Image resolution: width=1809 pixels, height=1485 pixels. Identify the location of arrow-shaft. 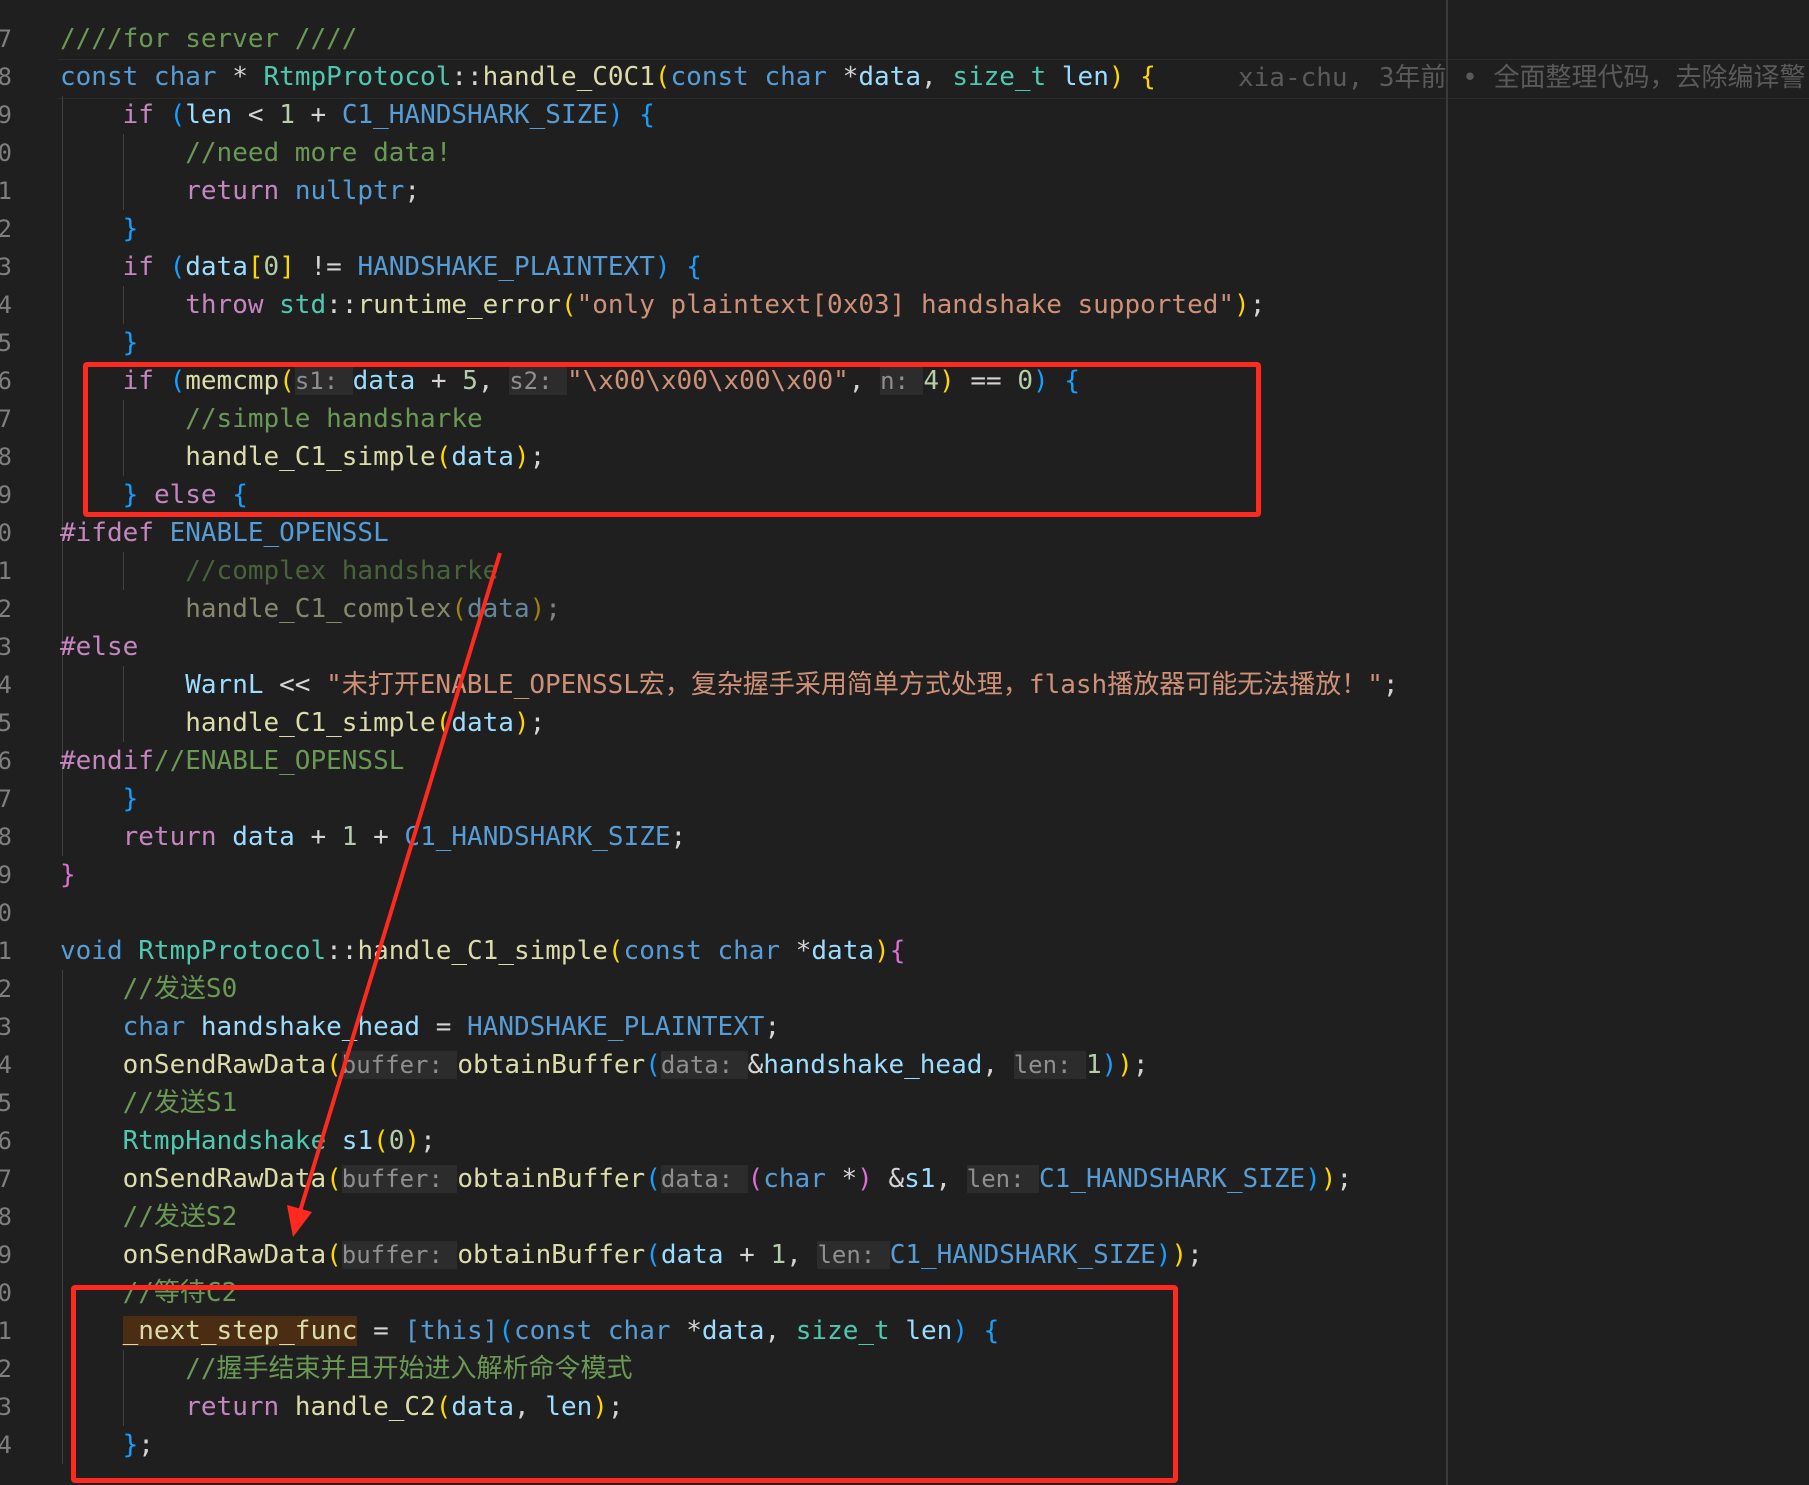
(399, 885).